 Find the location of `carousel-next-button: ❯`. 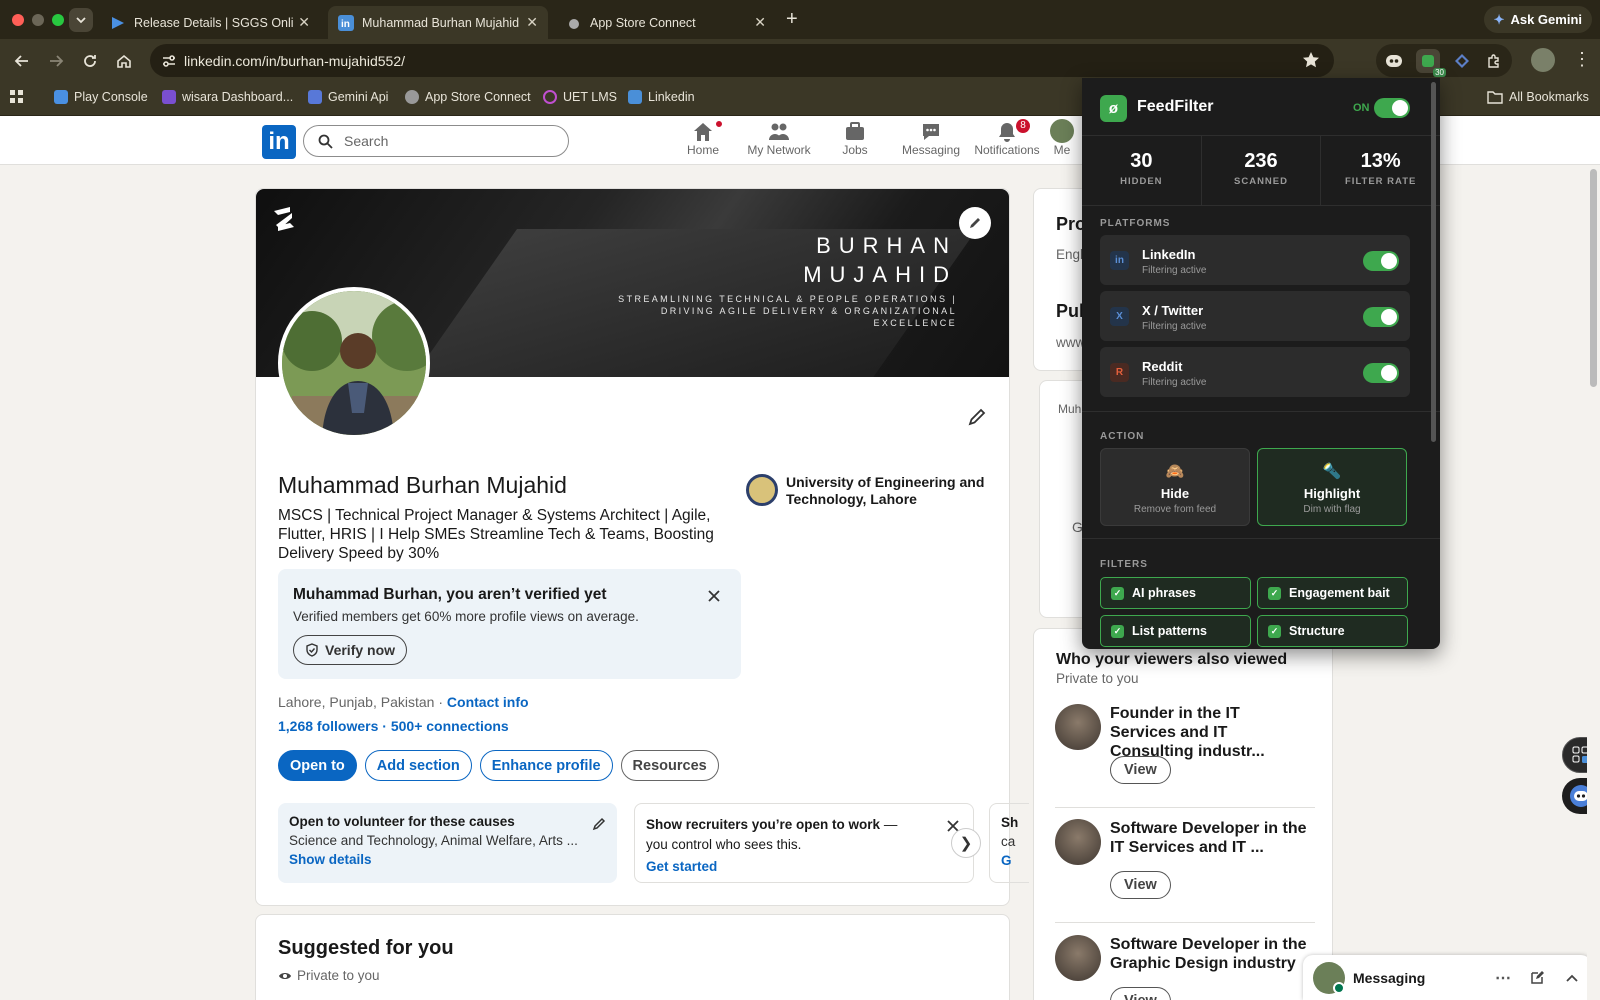

carousel-next-button: ❯ is located at coordinates (966, 843).